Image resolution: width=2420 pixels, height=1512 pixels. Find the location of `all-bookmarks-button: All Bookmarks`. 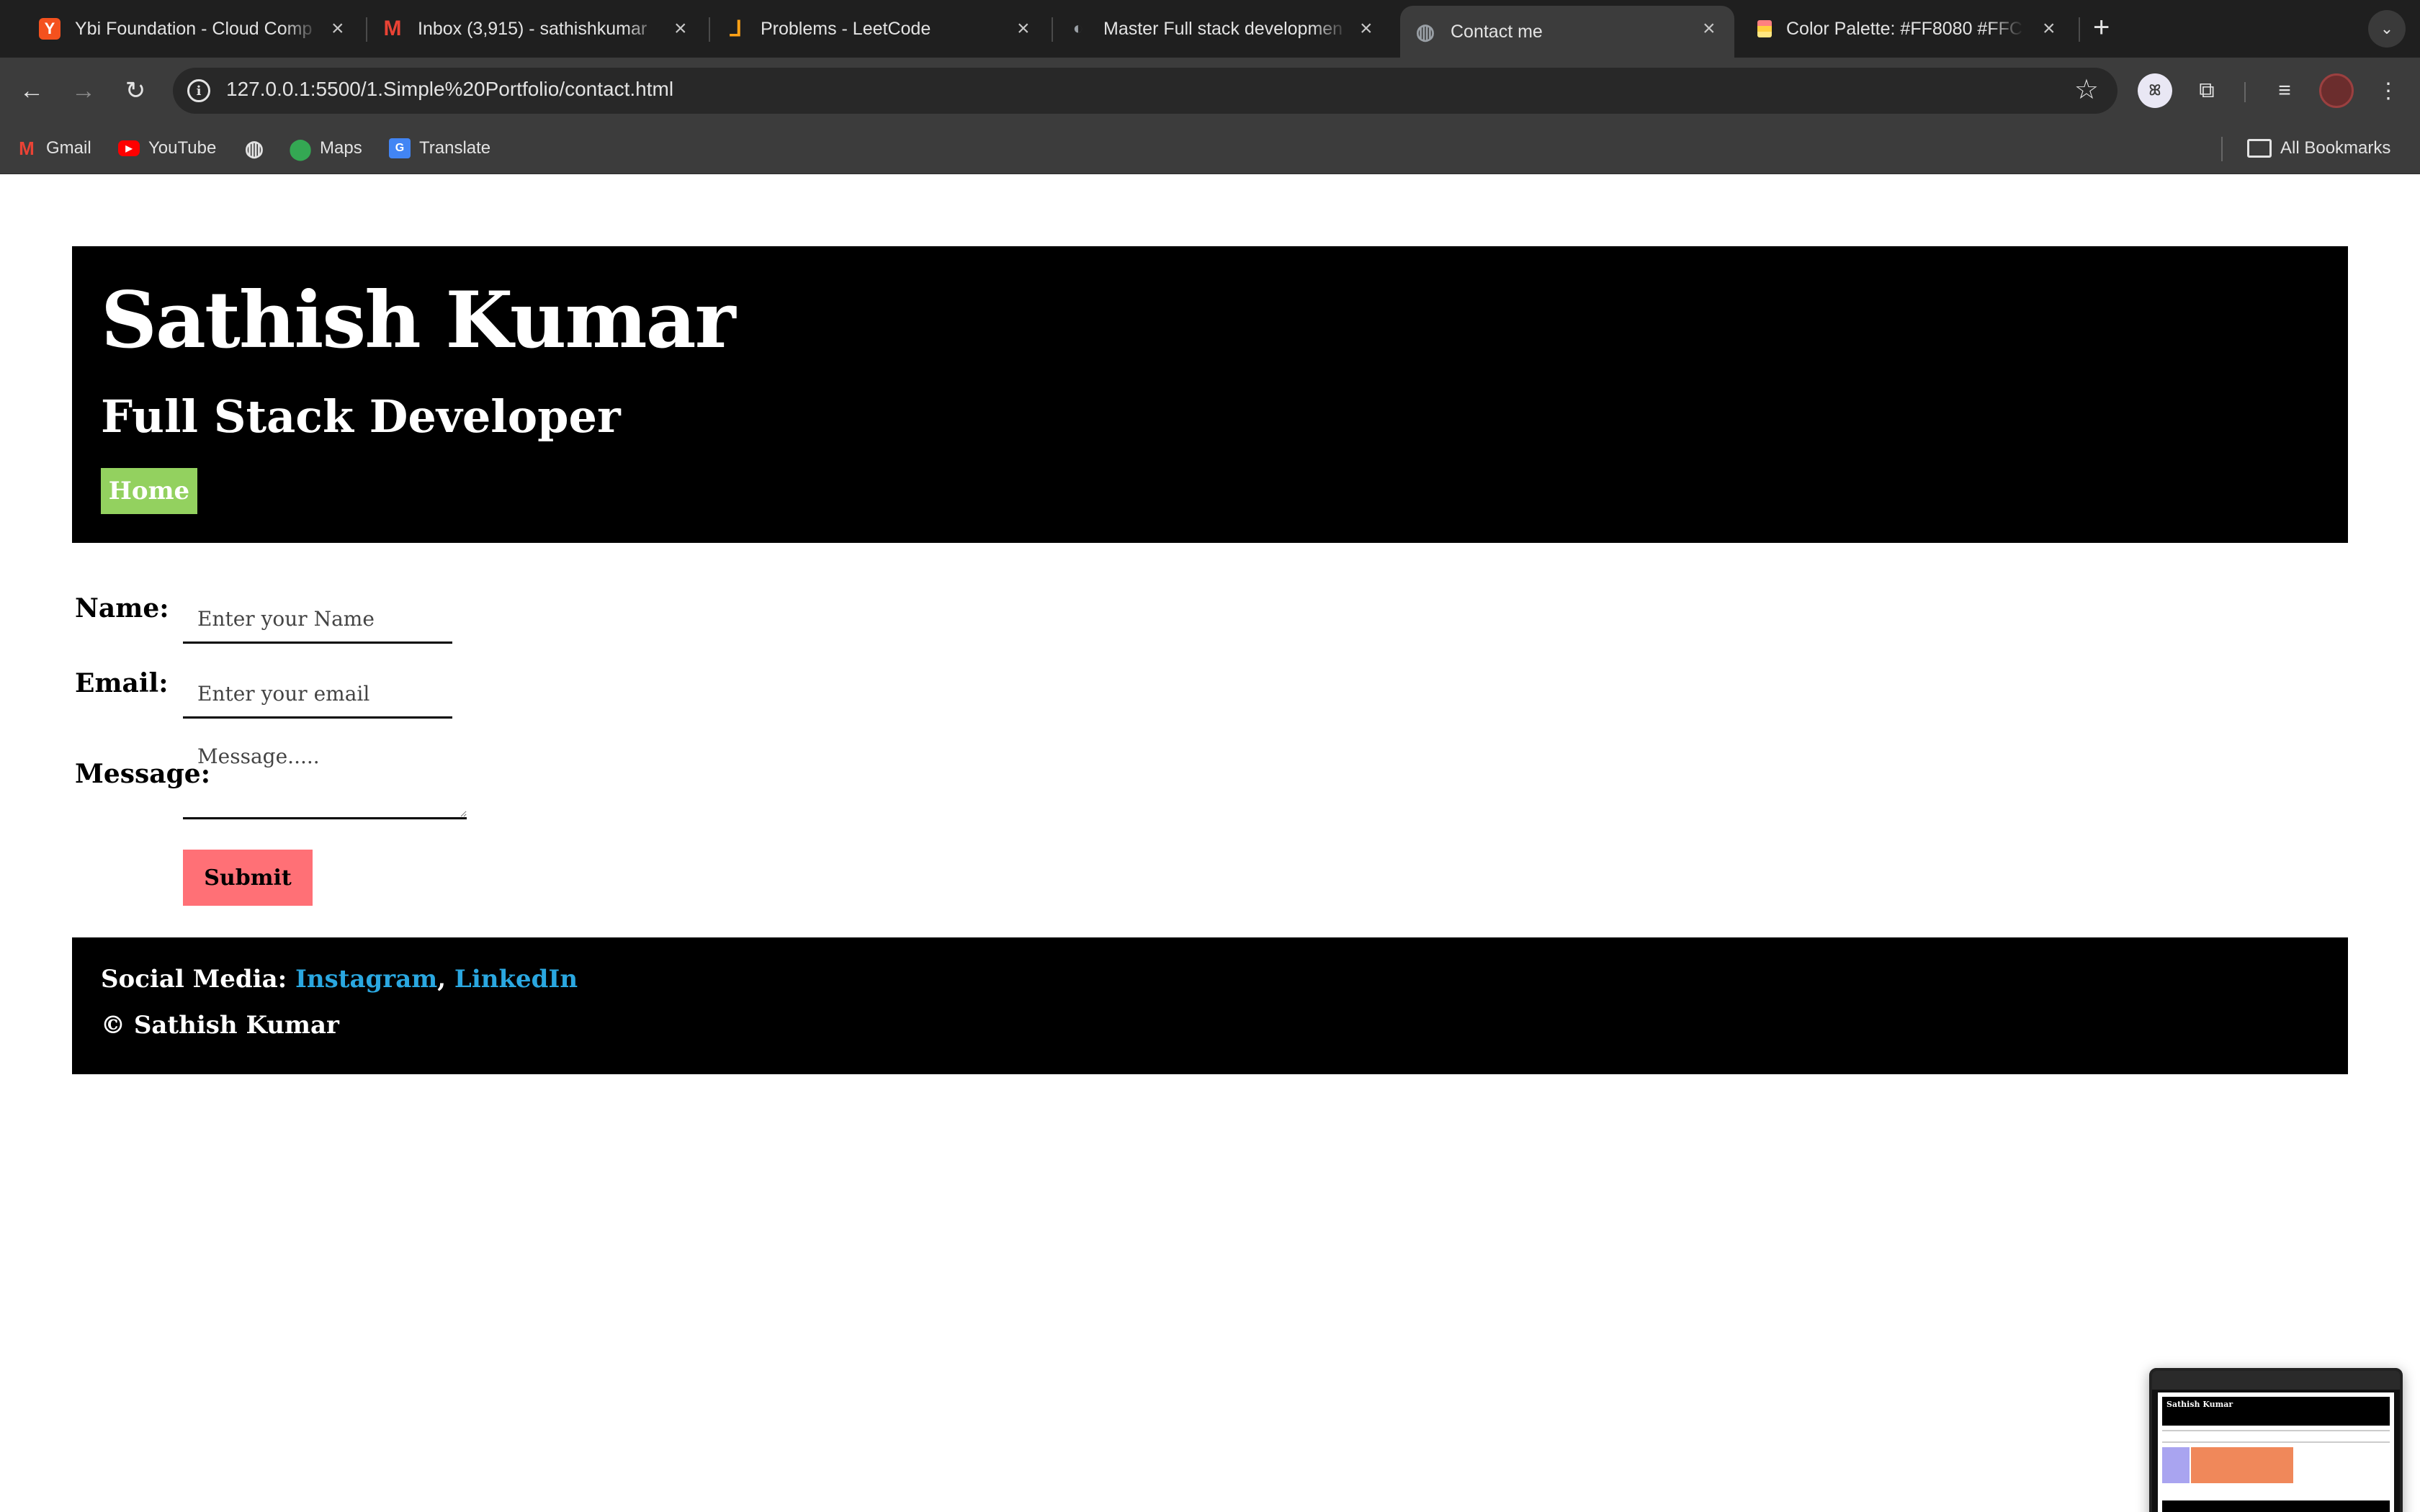

all-bookmarks-button: All Bookmarks is located at coordinates (2318, 148).